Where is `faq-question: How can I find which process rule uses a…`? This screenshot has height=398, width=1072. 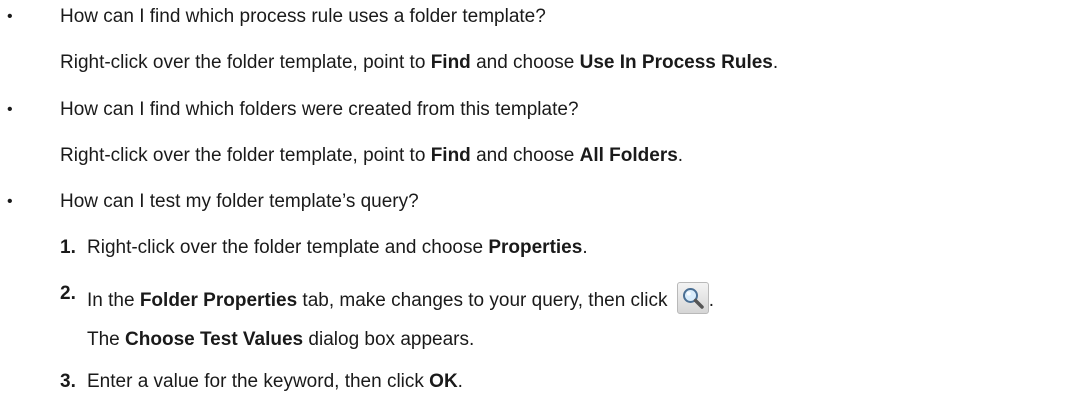
faq-question: How can I find which process rule uses a… is located at coordinates (303, 16).